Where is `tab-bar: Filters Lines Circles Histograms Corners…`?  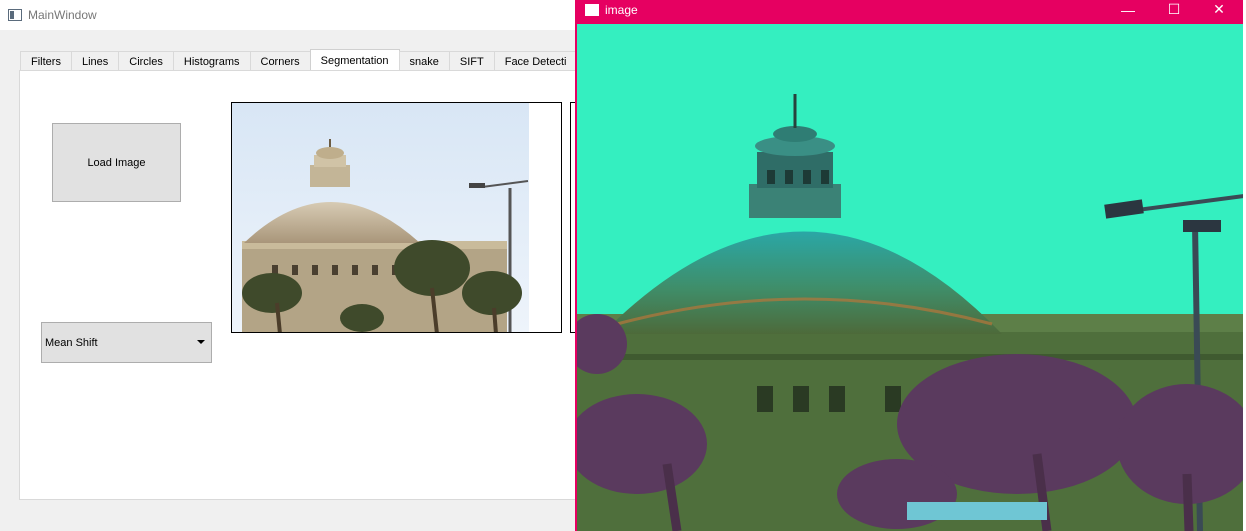 tab-bar: Filters Lines Circles Histograms Corners… is located at coordinates (299, 60).